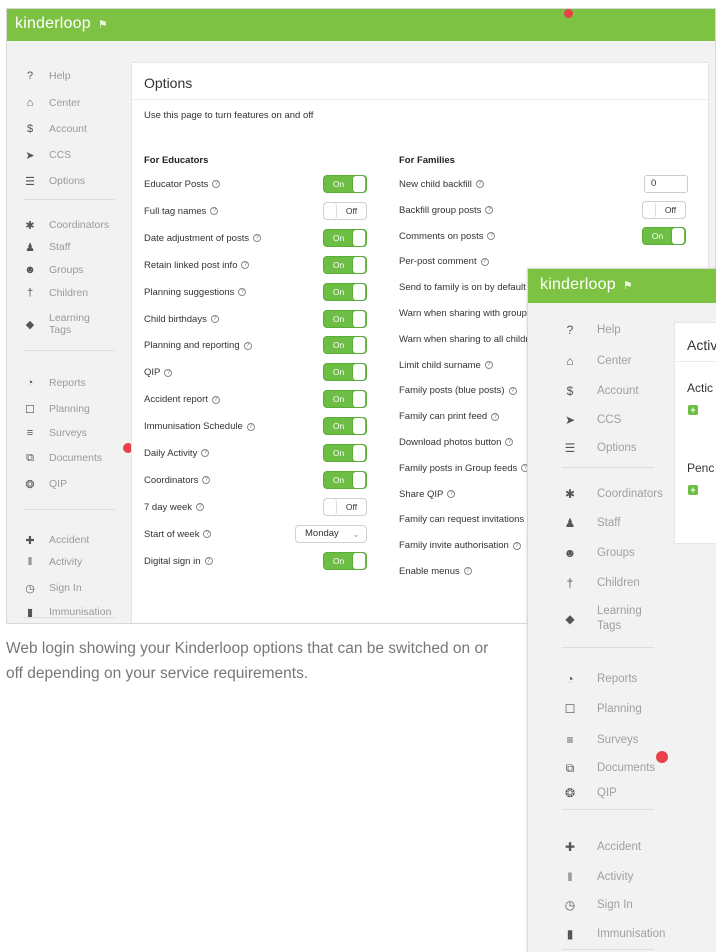 This screenshot has width=716, height=952. What do you see at coordinates (446, 365) in the screenshot?
I see `option-limit-child-surname: Limit child surname?` at bounding box center [446, 365].